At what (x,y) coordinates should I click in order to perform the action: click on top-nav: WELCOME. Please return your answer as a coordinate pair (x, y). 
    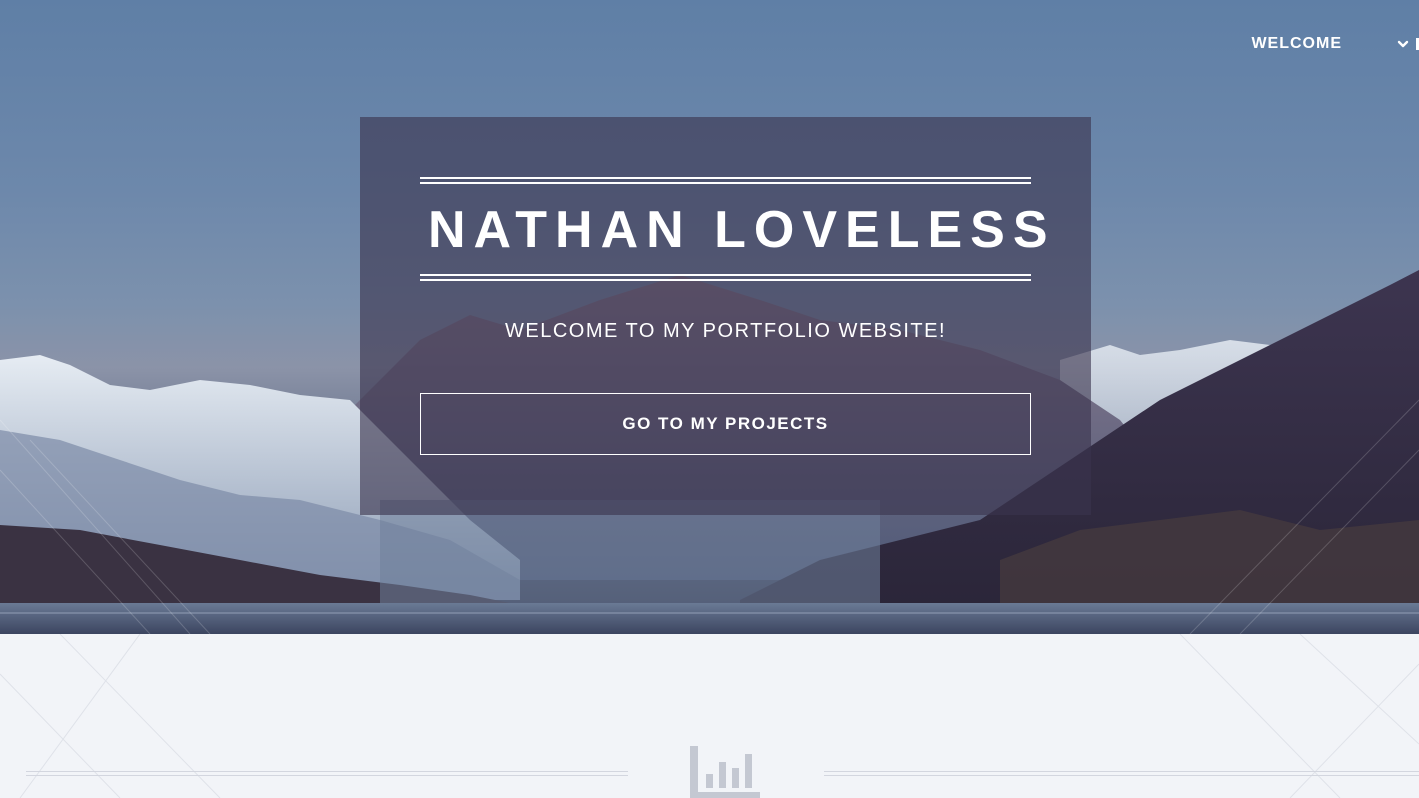
    Looking at the image, I should click on (1335, 44).